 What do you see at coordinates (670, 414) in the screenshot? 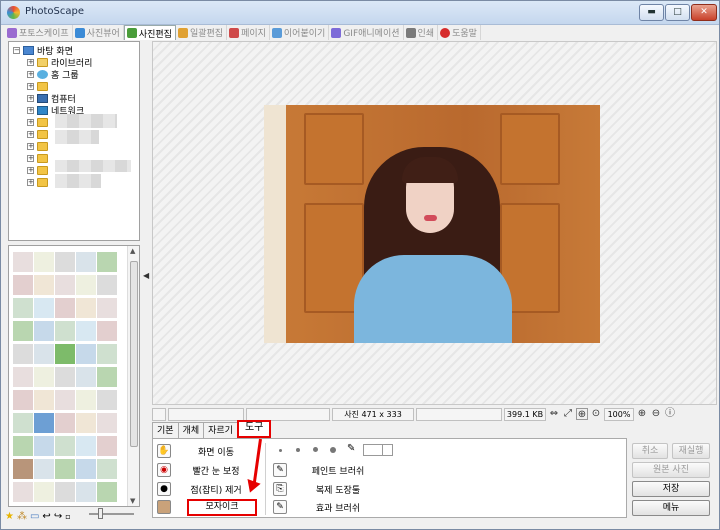
I see `info-icon: ⓘ` at bounding box center [670, 414].